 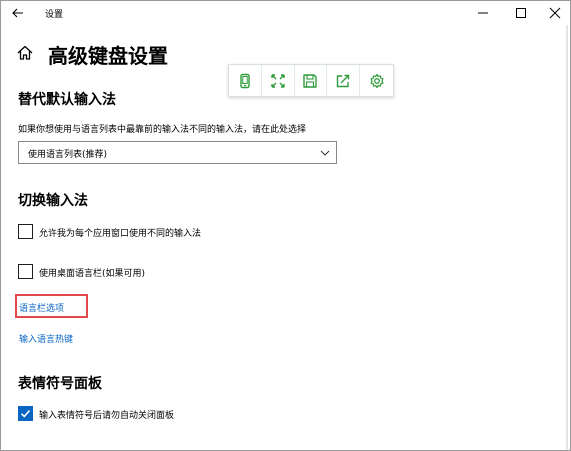 I want to click on settings-button, so click(x=376, y=80).